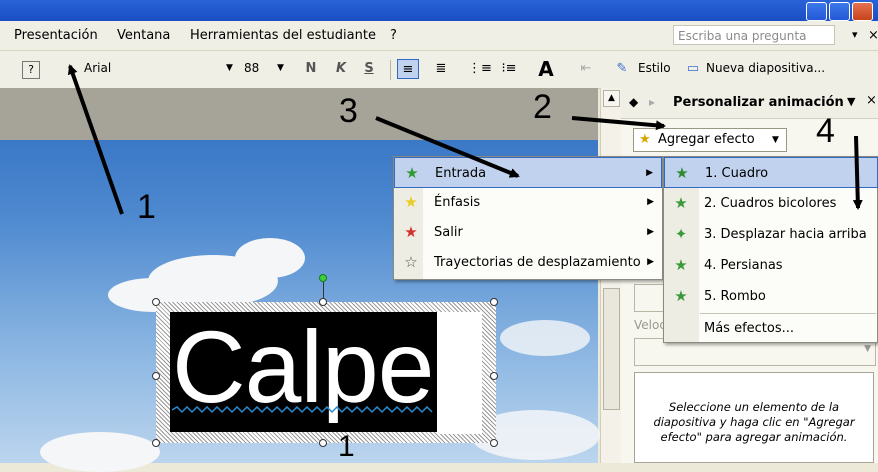  Describe the element at coordinates (542, 107) in the screenshot. I see `annotation-number-2: 2` at that location.